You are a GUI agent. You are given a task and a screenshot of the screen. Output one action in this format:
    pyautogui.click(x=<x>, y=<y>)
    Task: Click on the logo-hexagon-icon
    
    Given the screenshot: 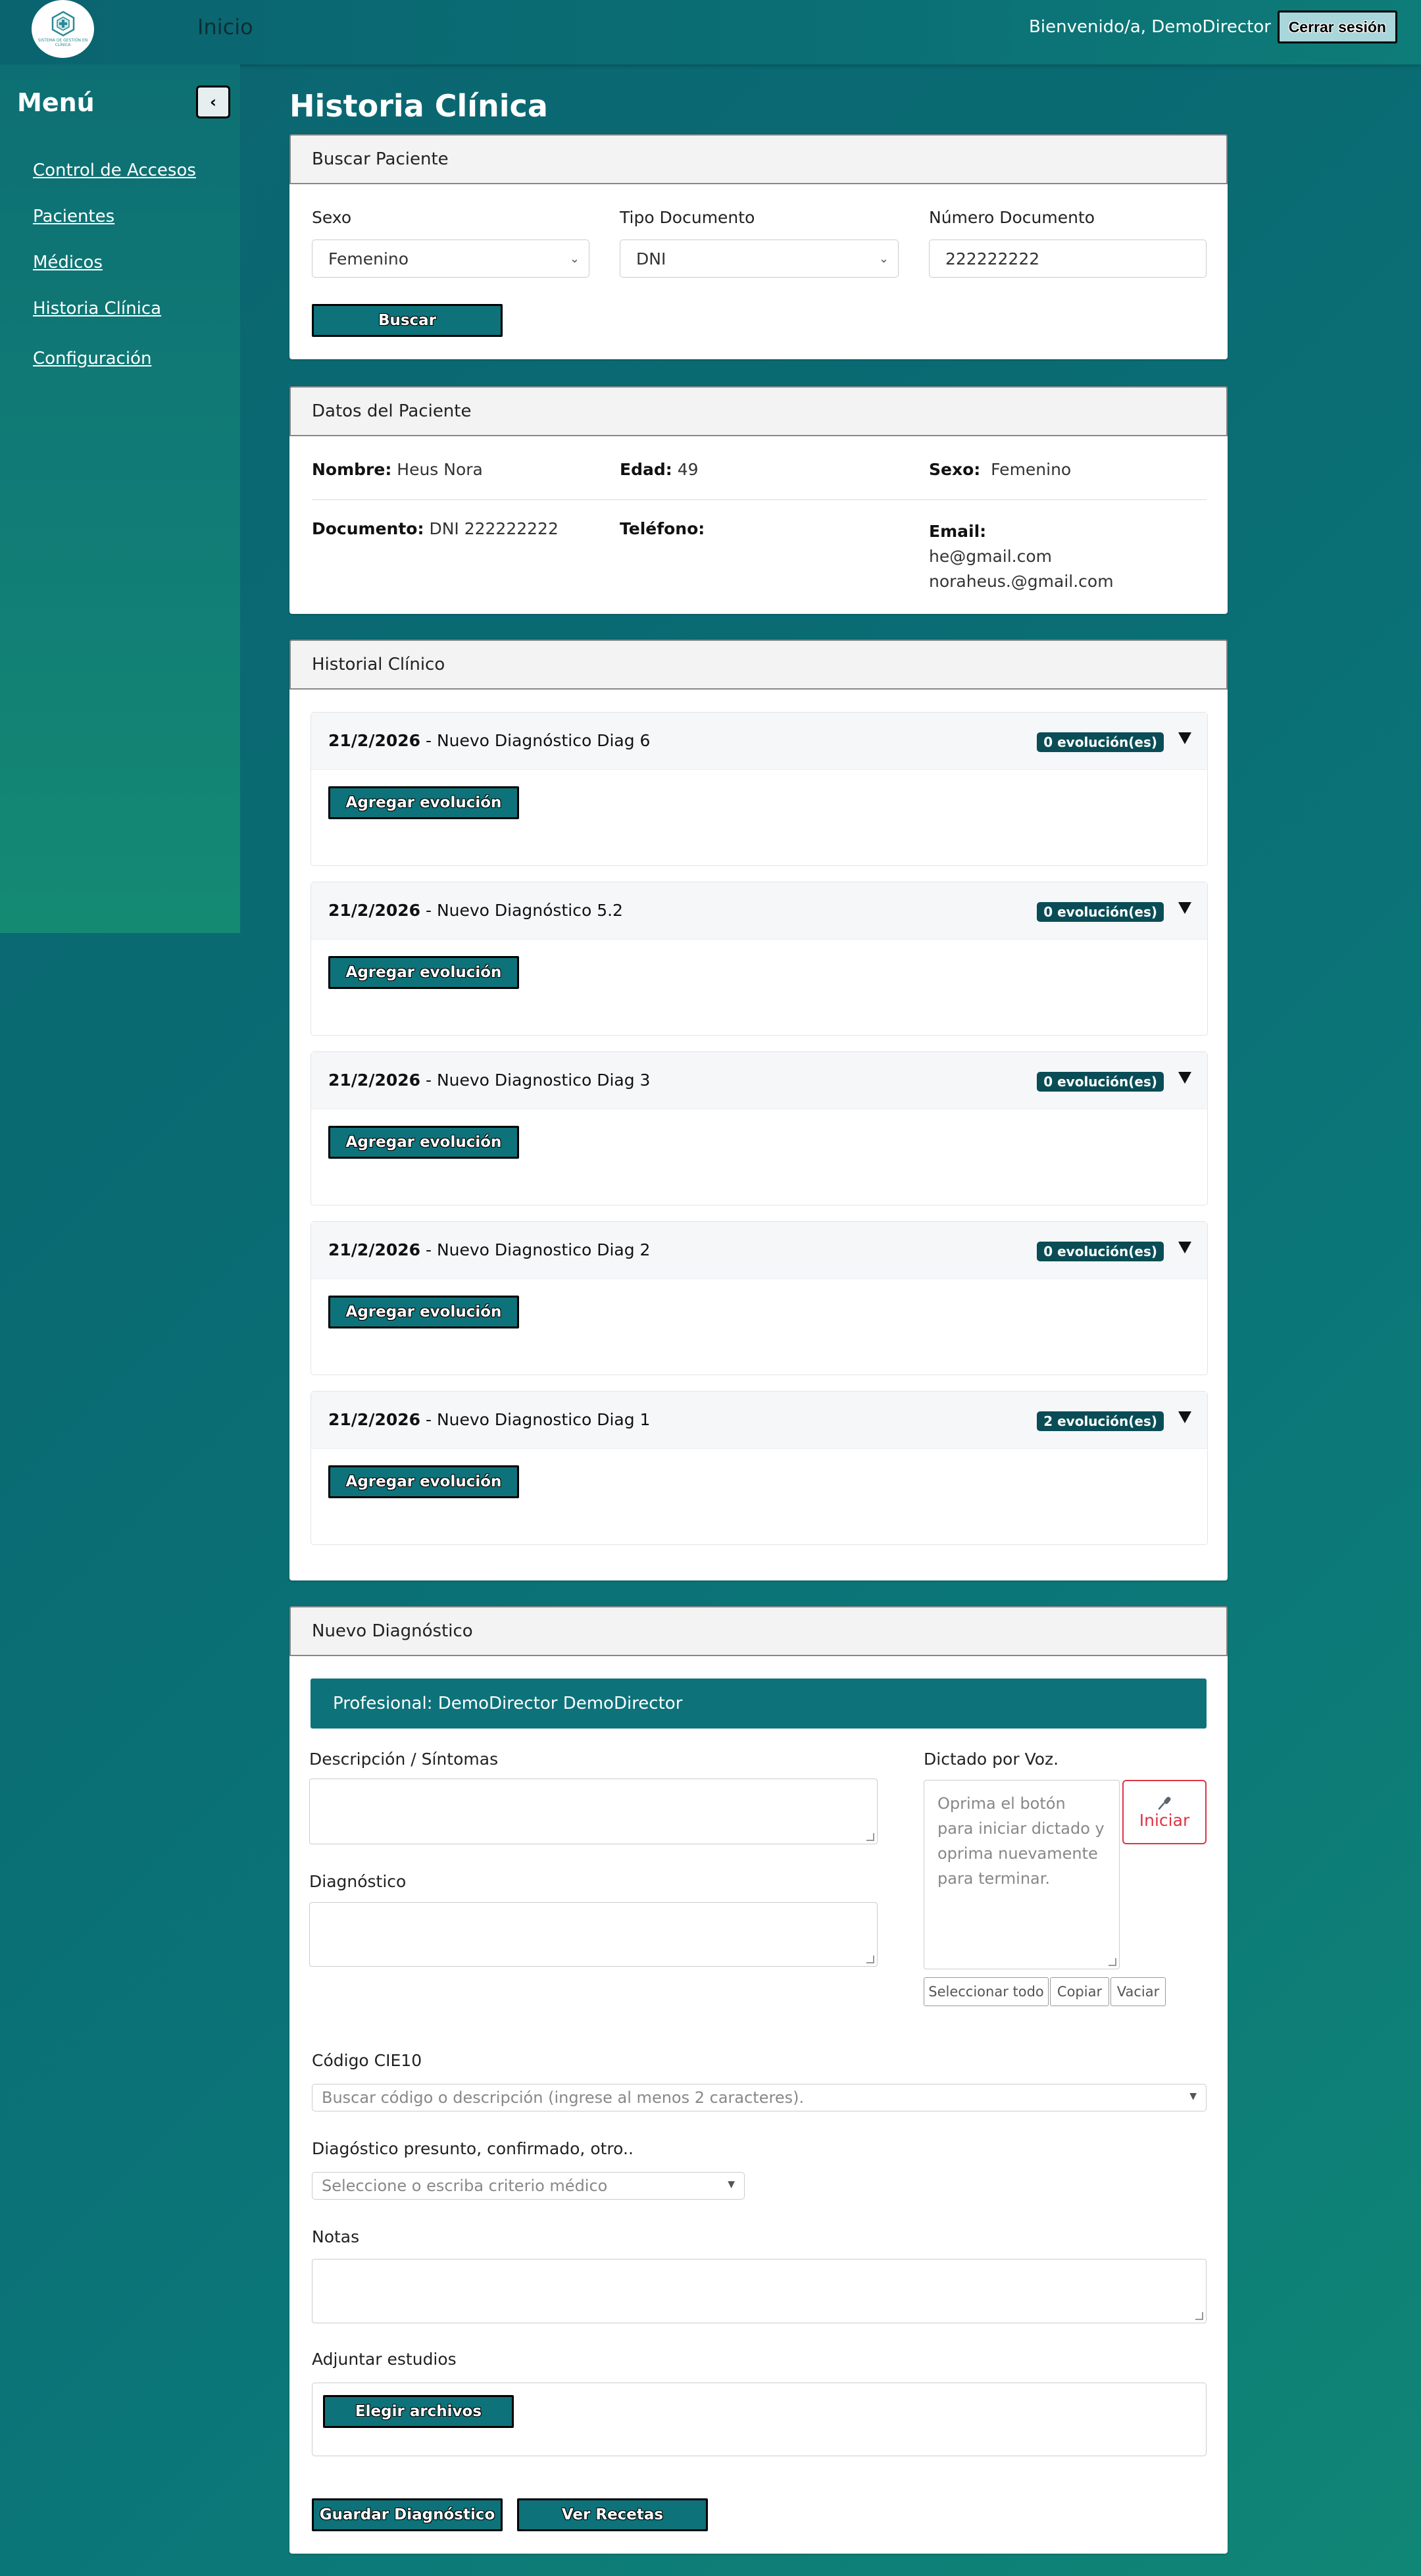 What is the action you would take?
    pyautogui.click(x=62, y=24)
    